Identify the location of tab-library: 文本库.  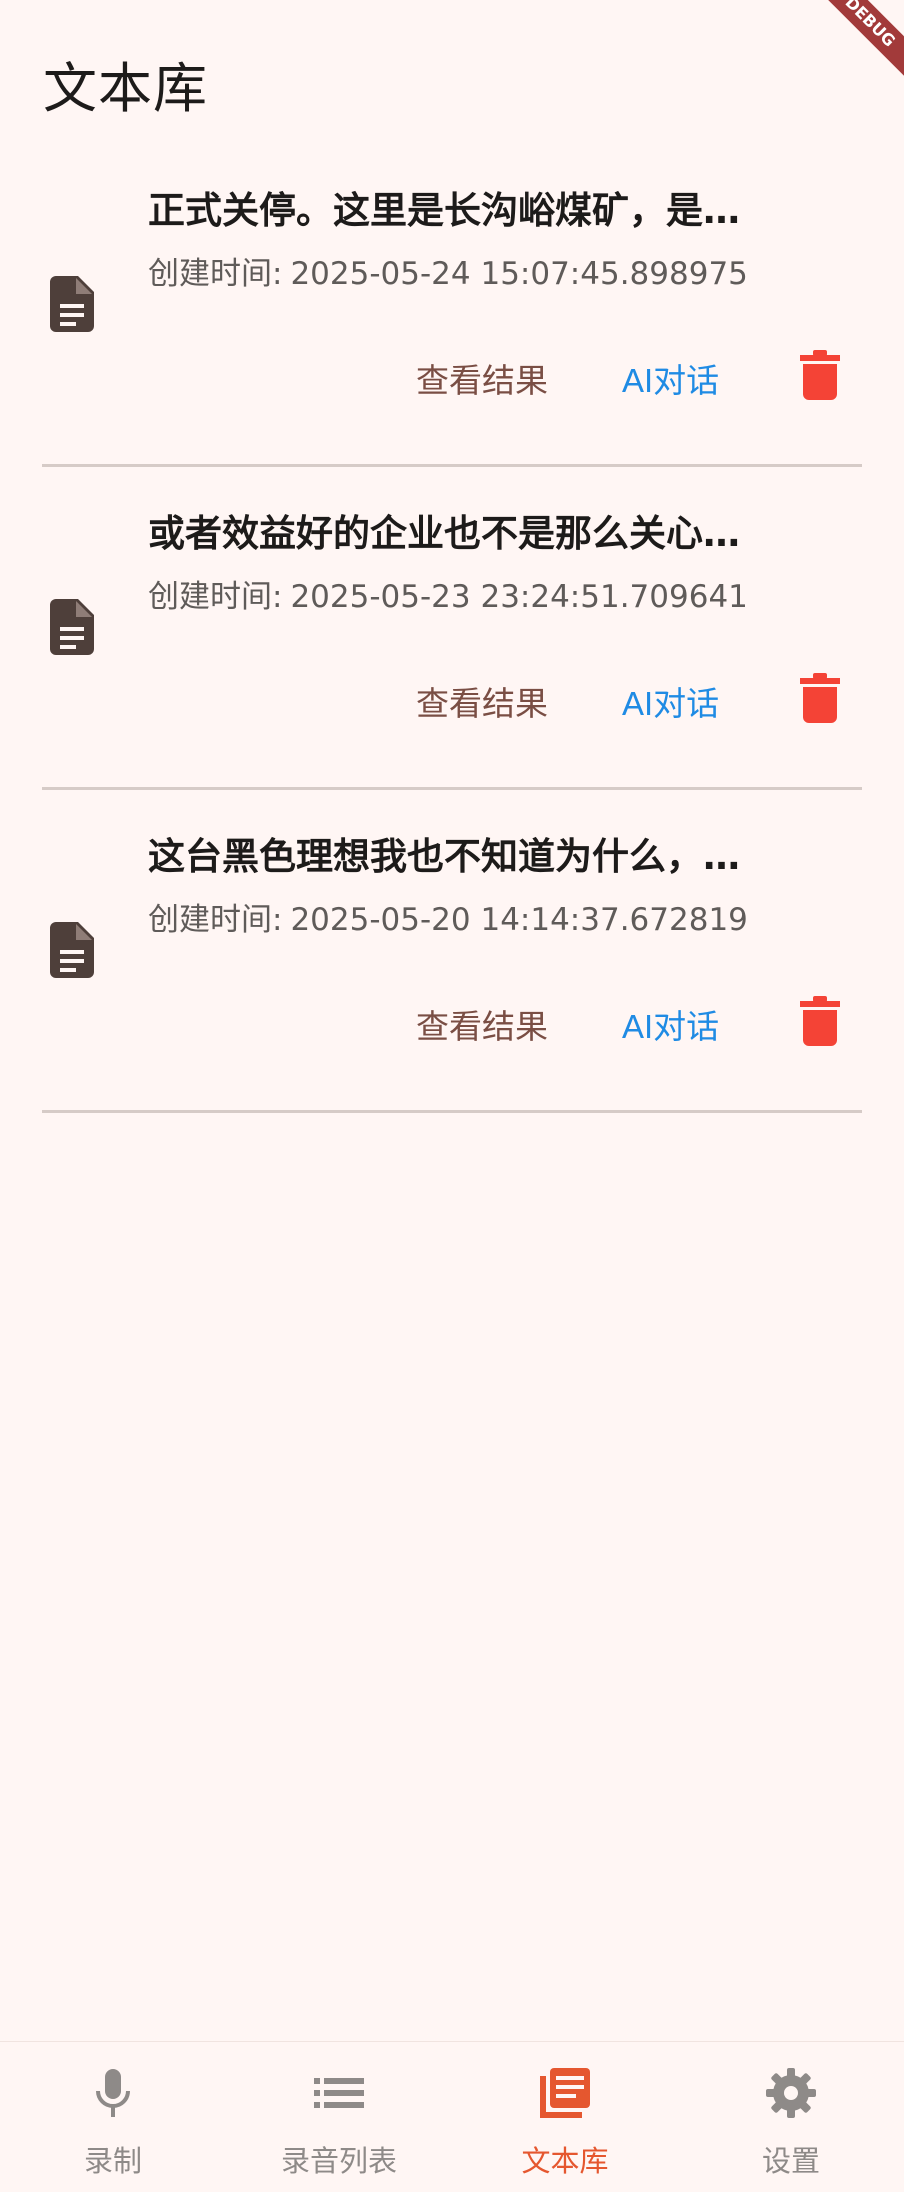
(565, 2117).